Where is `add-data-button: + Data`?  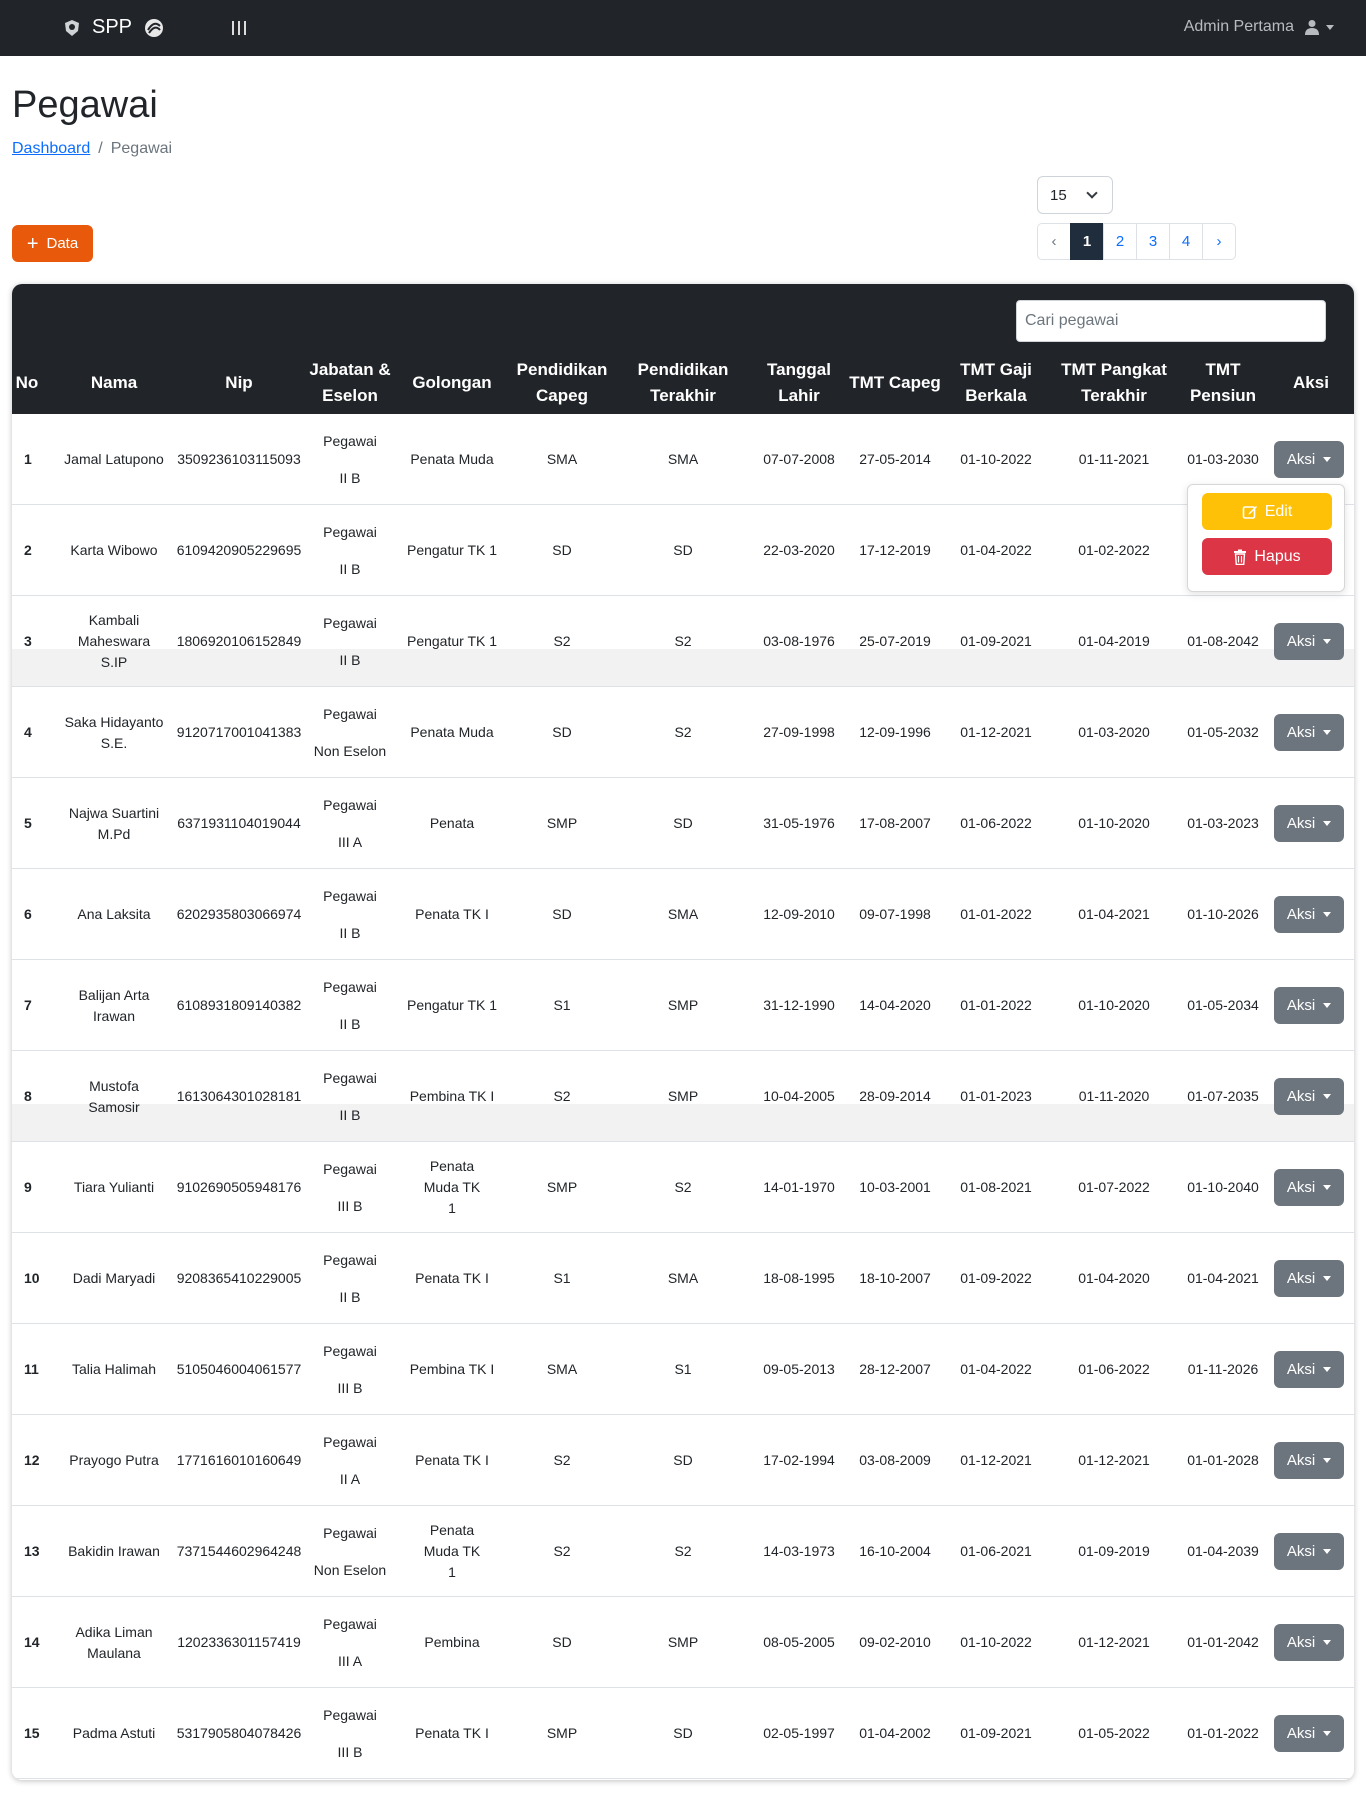
add-data-button: + Data is located at coordinates (52, 243).